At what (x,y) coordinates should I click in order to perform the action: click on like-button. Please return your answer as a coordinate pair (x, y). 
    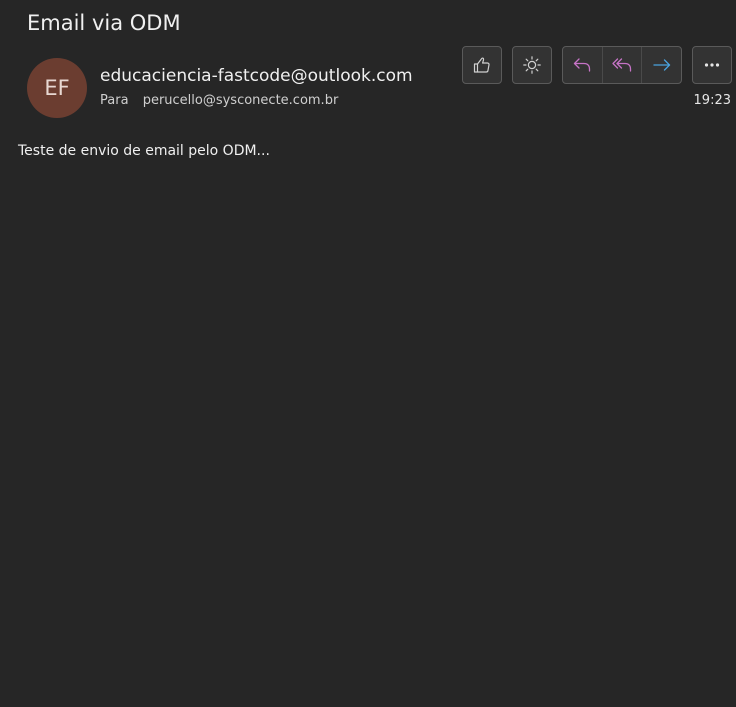
    Looking at the image, I should click on (482, 65).